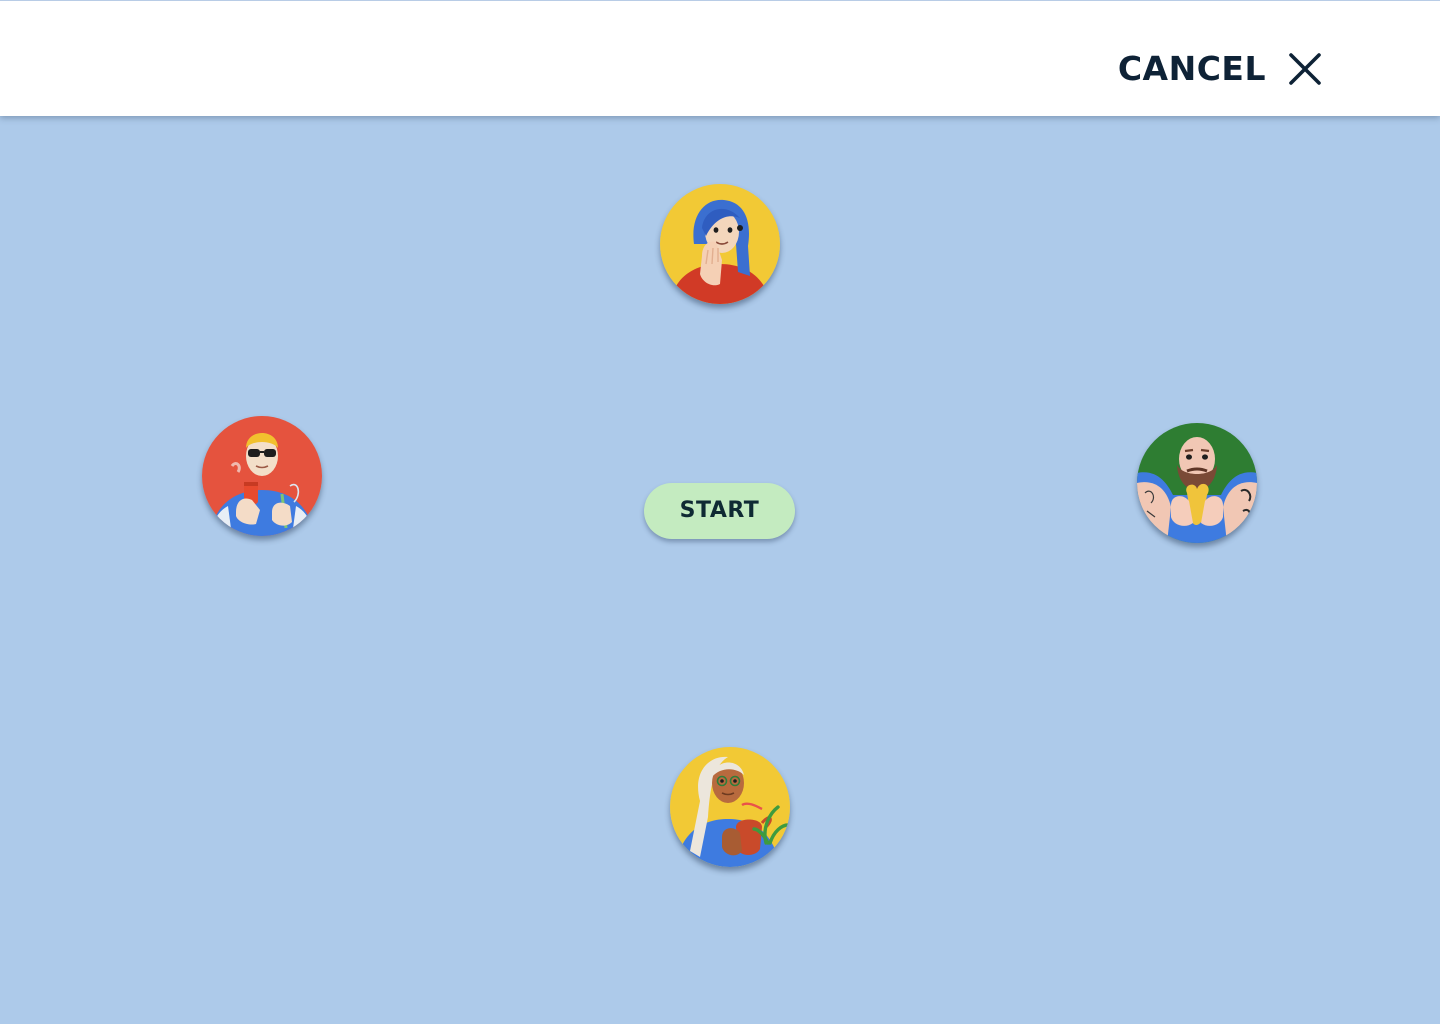 This screenshot has height=1024, width=1440. Describe the element at coordinates (1191, 68) in the screenshot. I see `cancel-label: CANCEL` at that location.